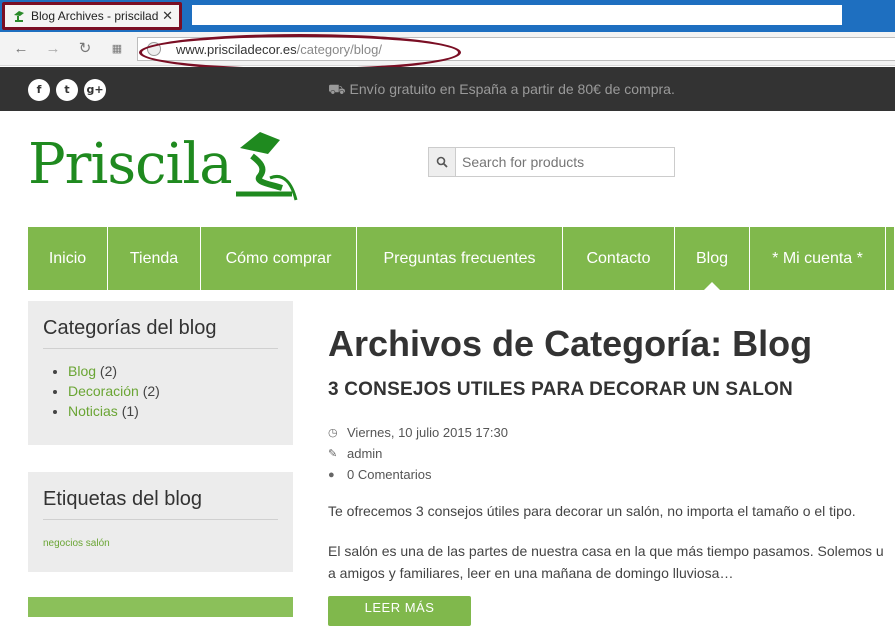  What do you see at coordinates (173, 411) in the screenshot?
I see `list-item: Noticias (1)` at bounding box center [173, 411].